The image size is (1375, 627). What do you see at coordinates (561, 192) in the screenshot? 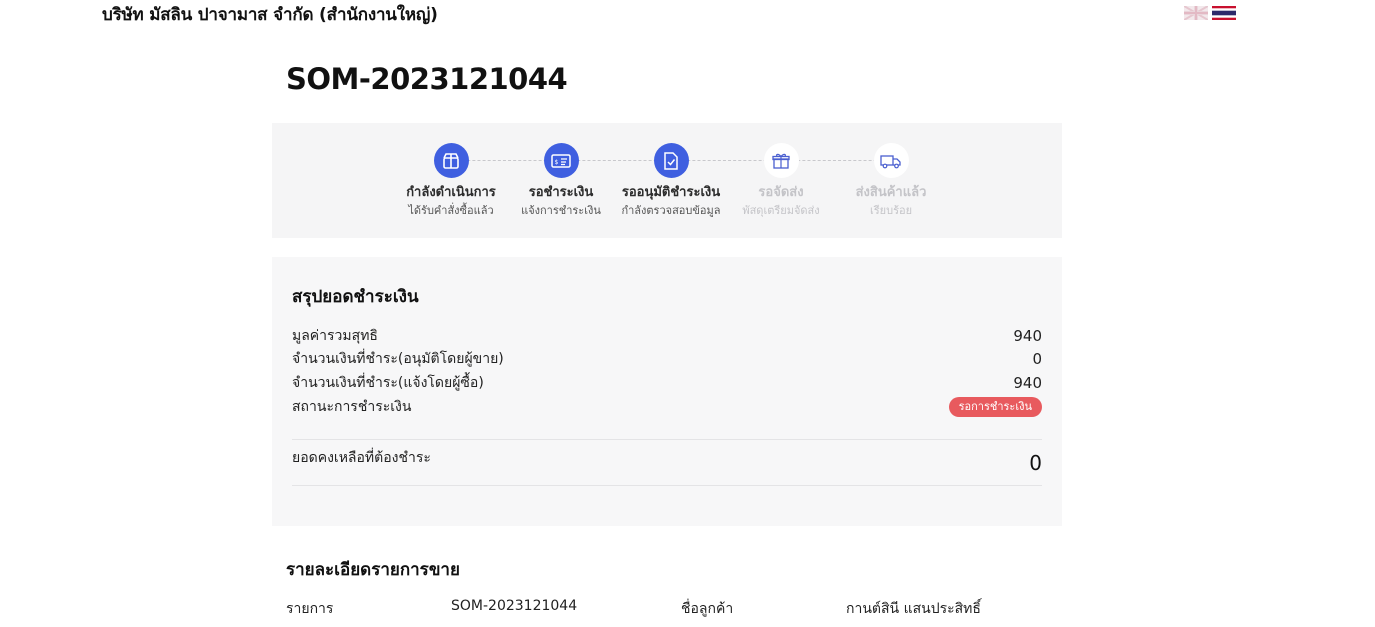
I see `step-label: รอชำระเงิน` at bounding box center [561, 192].